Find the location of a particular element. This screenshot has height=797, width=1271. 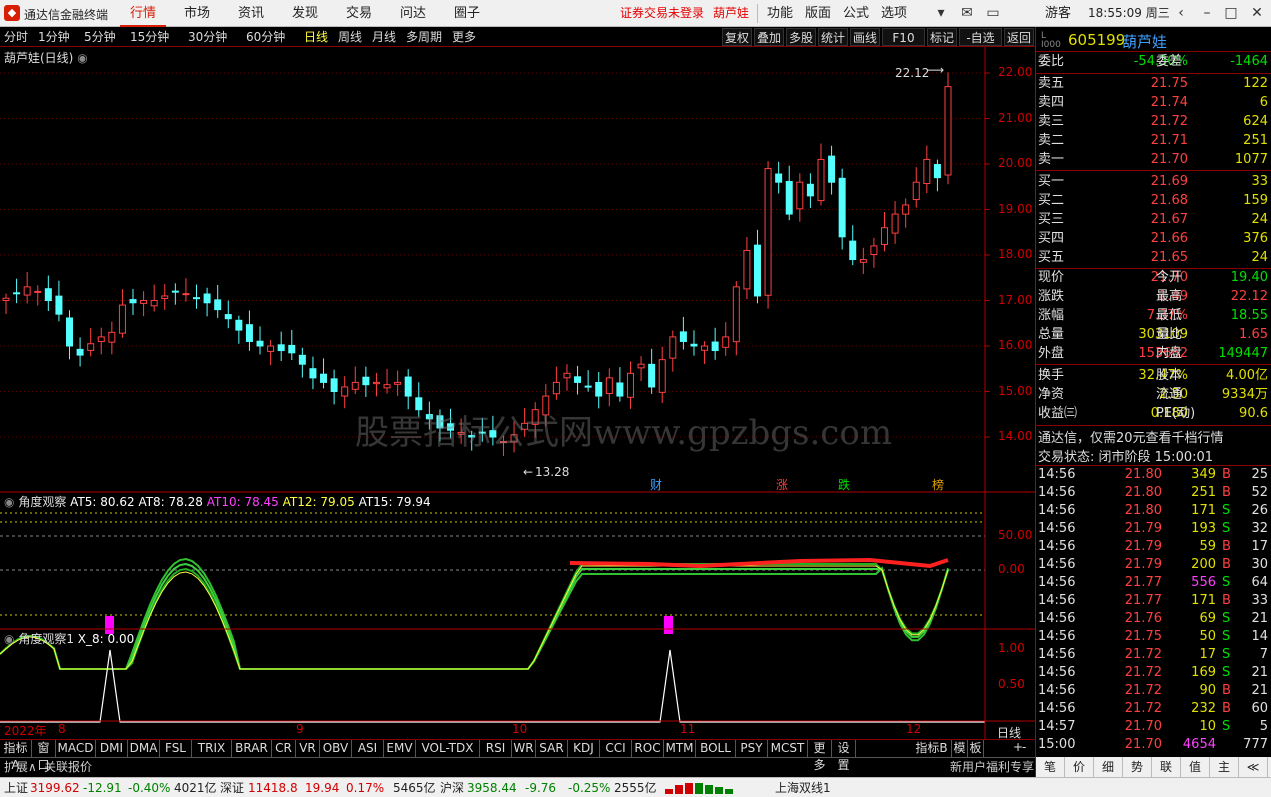

indicator-tab-7: BRAR is located at coordinates (252, 748).